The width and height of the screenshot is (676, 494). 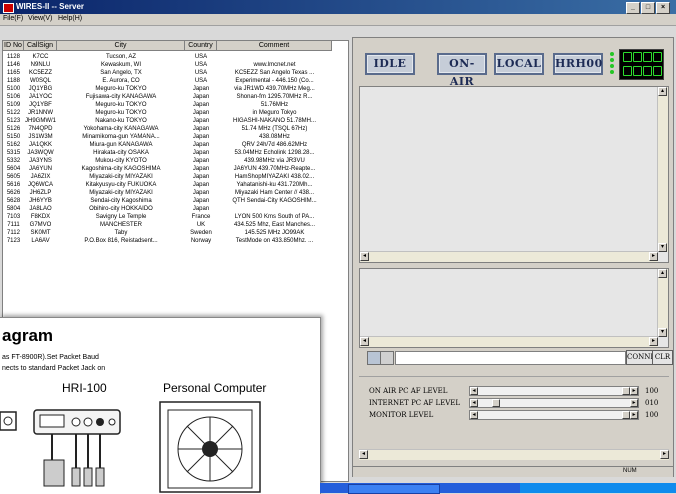 What do you see at coordinates (13, 137) in the screenshot?
I see `cell-id: 5150` at bounding box center [13, 137].